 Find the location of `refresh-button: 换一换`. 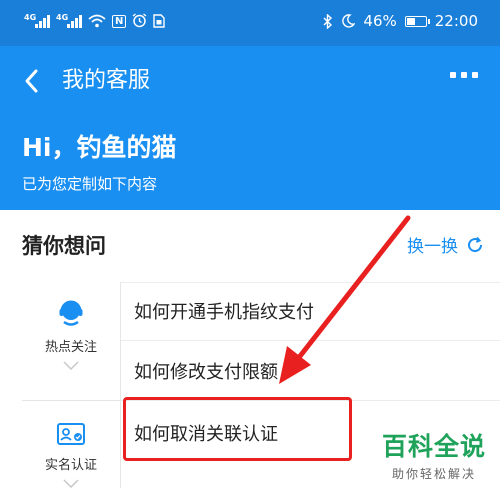

refresh-button: 换一换 is located at coordinates (445, 244).